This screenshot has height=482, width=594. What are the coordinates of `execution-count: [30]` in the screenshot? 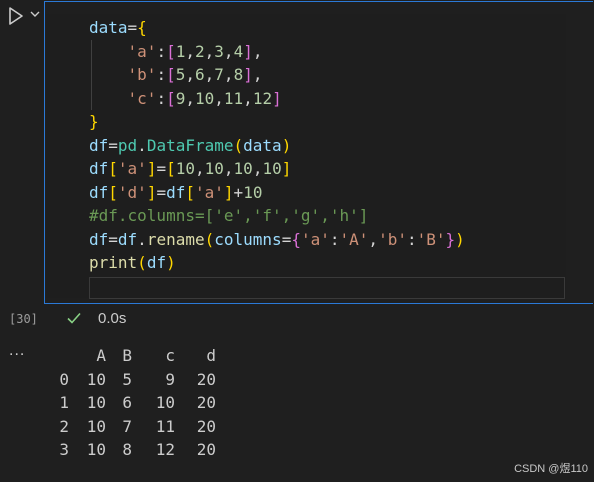 It's located at (23, 319).